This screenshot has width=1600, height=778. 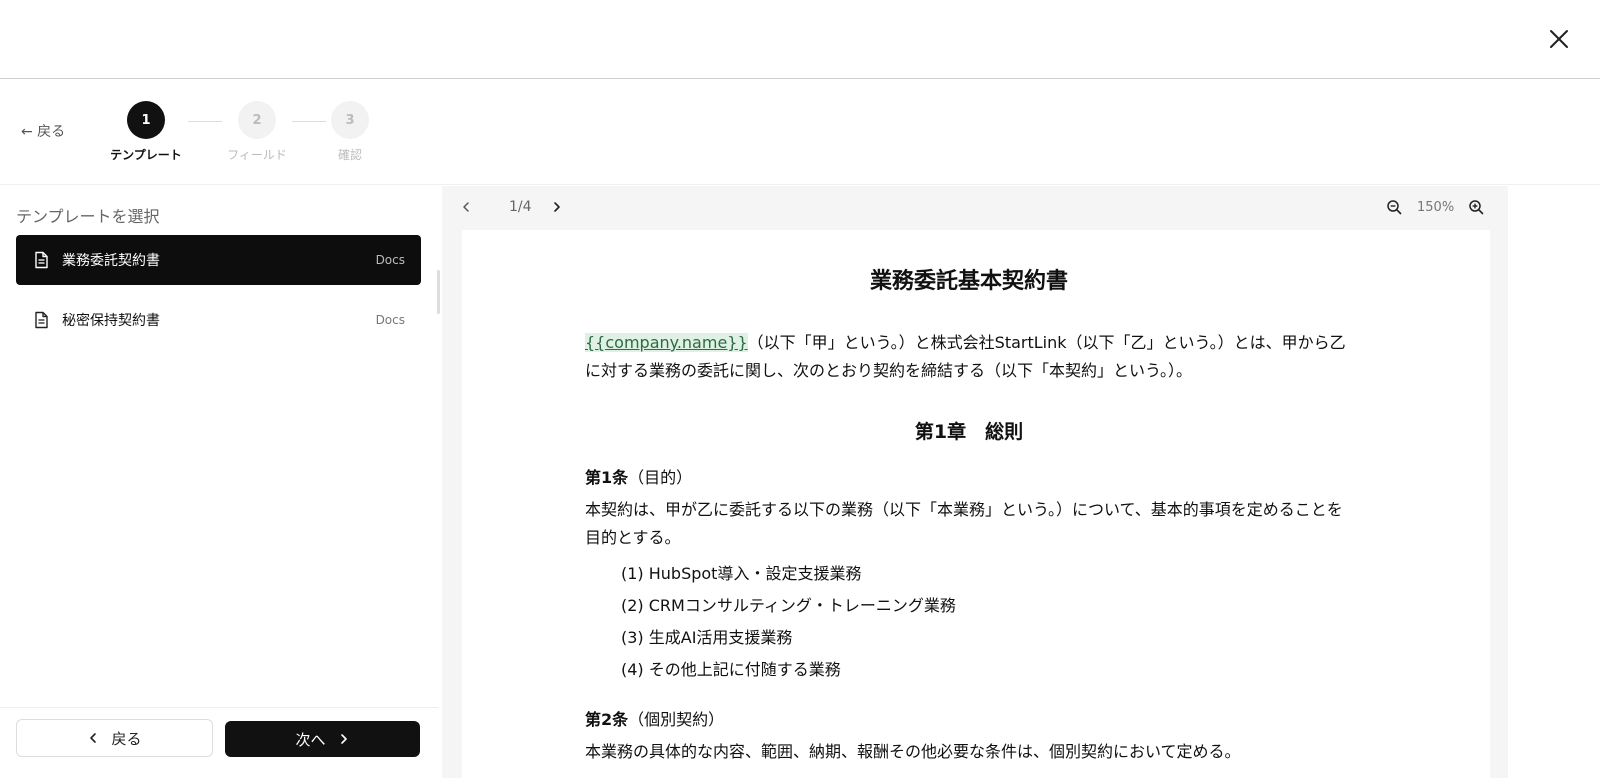 What do you see at coordinates (968, 281) in the screenshot?
I see `document-title: 業務委託基本契約書` at bounding box center [968, 281].